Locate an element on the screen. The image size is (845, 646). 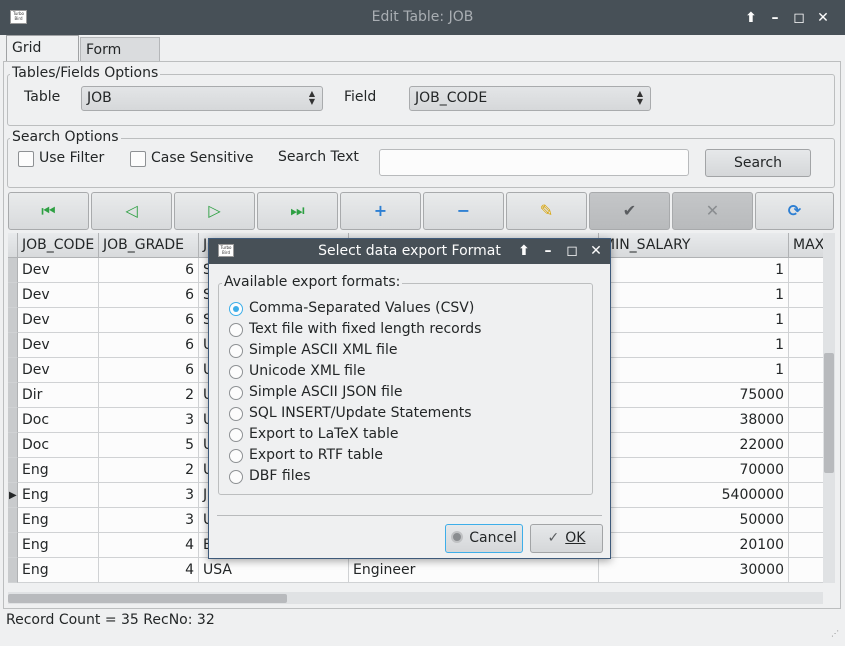
case-sensitive-checkbox is located at coordinates (138, 159).